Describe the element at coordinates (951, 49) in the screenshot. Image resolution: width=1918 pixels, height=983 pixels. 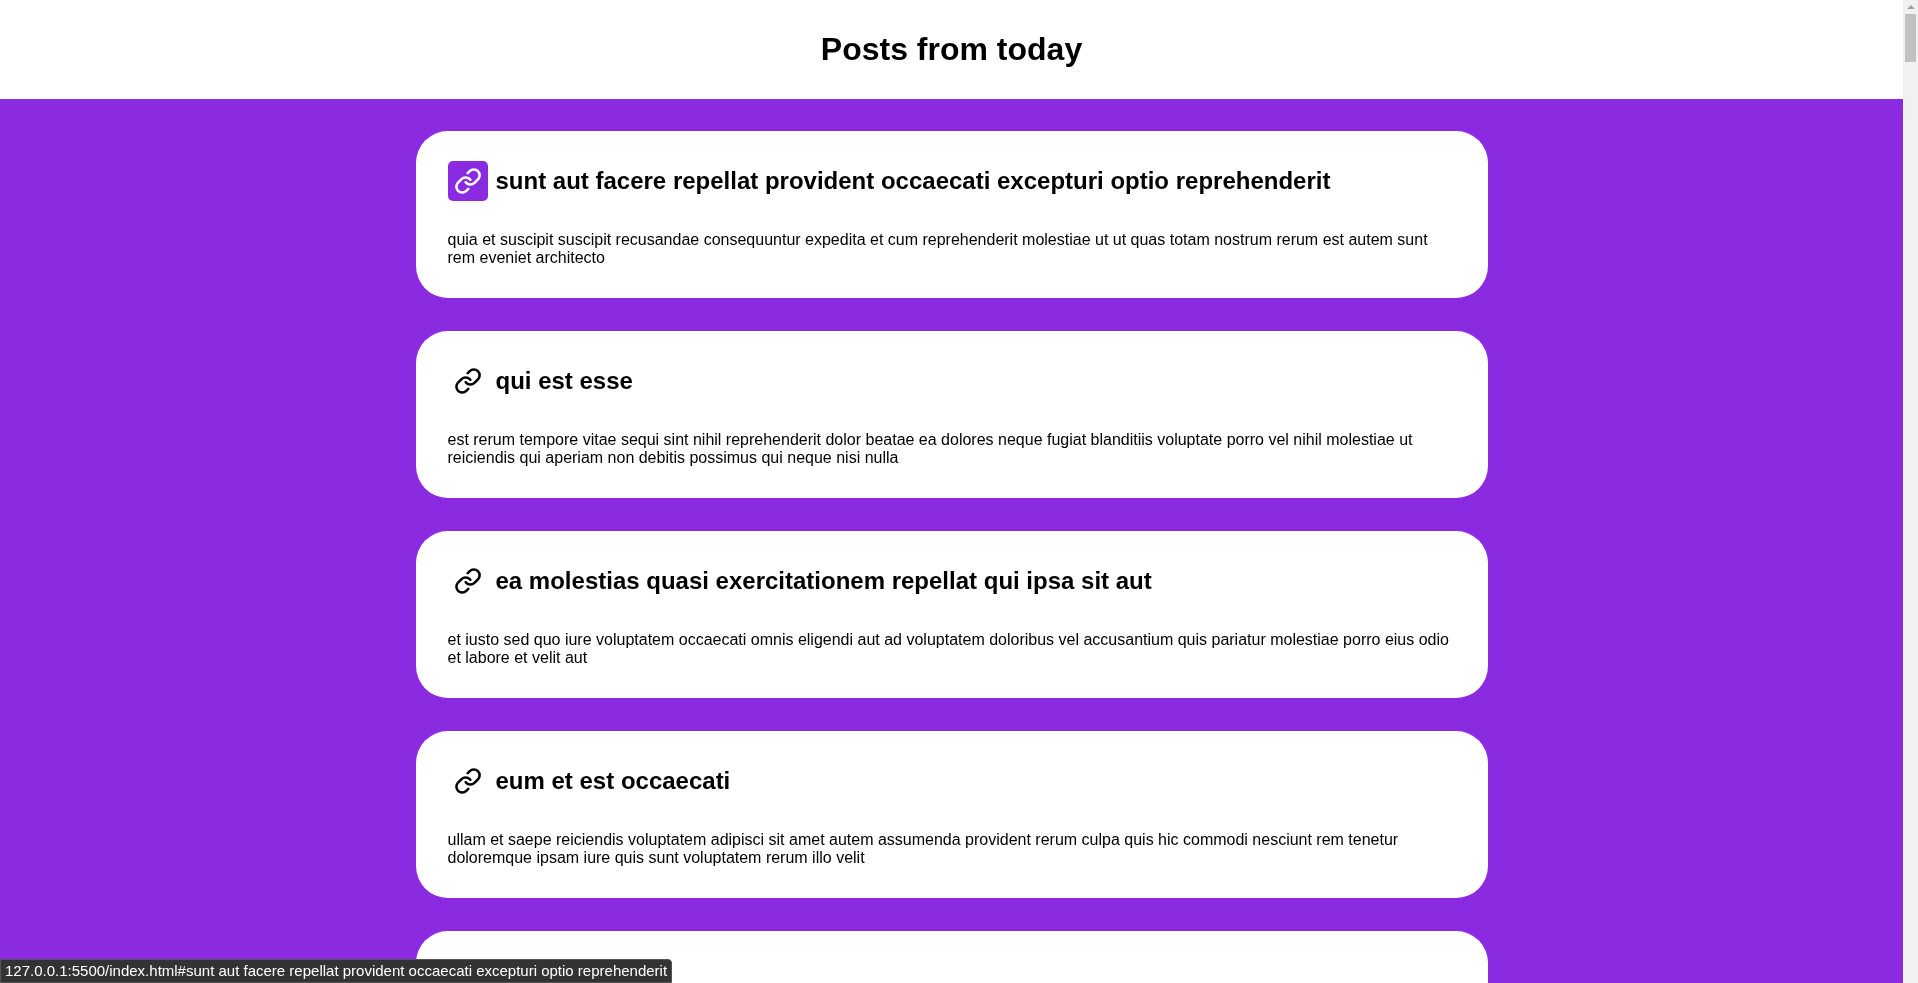
I see `page-title: Posts from today` at that location.